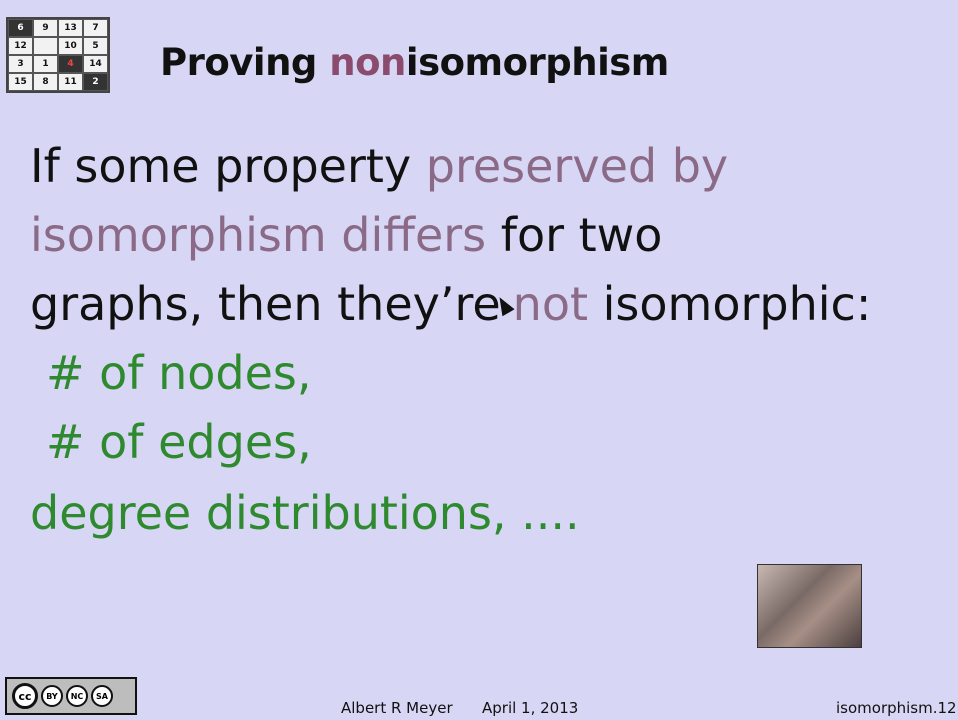 The height and width of the screenshot is (720, 958). I want to click on sa-icon: SA, so click(102, 696).